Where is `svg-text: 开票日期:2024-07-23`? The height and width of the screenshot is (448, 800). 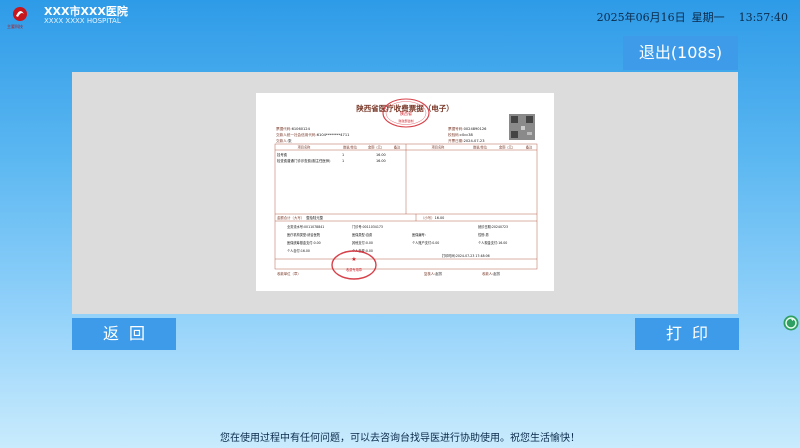 svg-text: 开票日期:2024-07-23 is located at coordinates (466, 140).